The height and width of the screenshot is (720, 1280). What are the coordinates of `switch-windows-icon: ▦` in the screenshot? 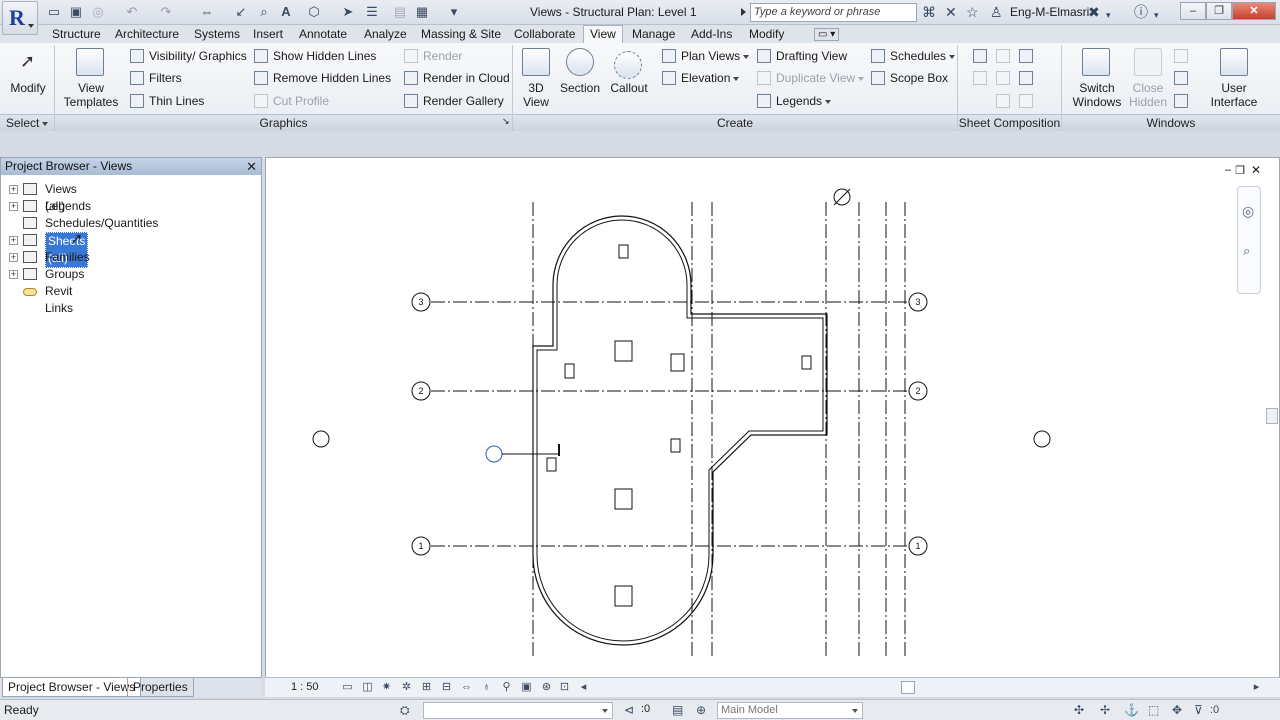 It's located at (422, 12).